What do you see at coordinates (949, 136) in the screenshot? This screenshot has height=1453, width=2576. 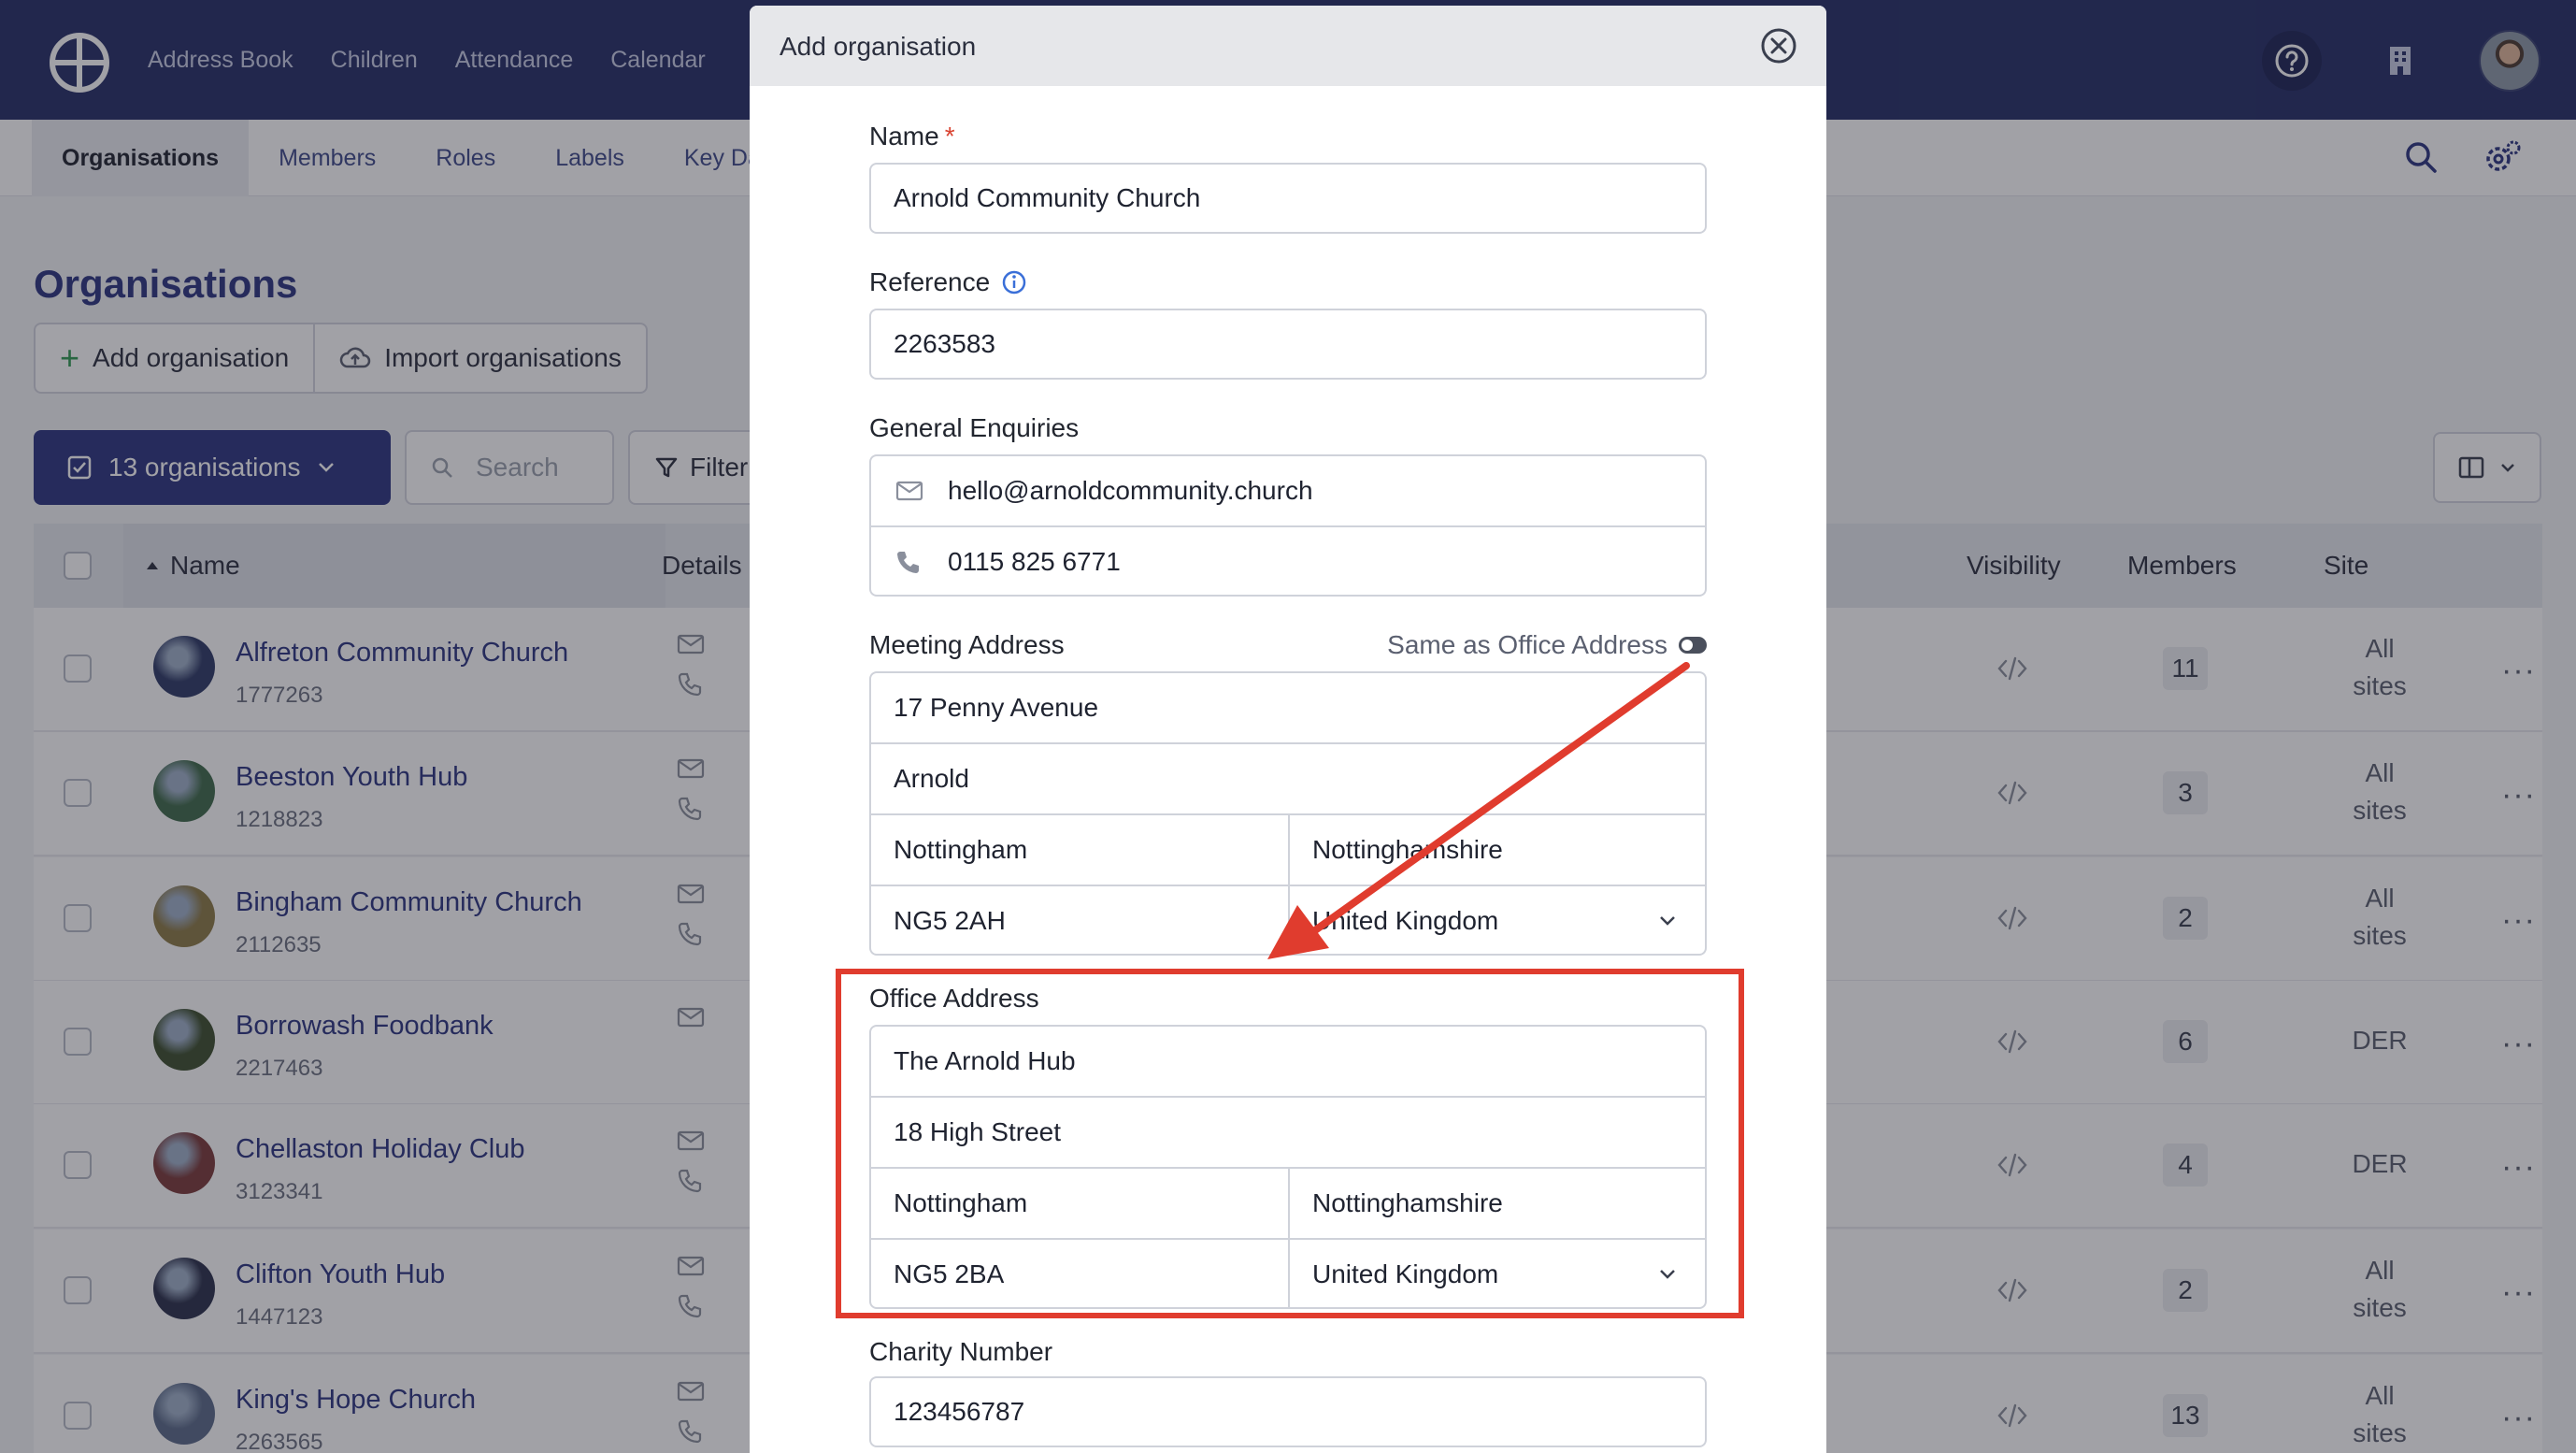 I see `required-mark: *` at bounding box center [949, 136].